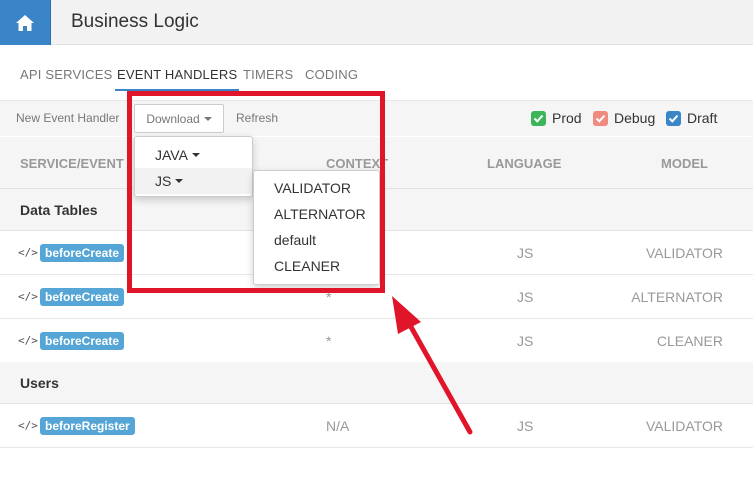 The width and height of the screenshot is (753, 482). What do you see at coordinates (316, 227) in the screenshot?
I see `js-submenu: VALIDATOR ALTERNATOR default CLEANER` at bounding box center [316, 227].